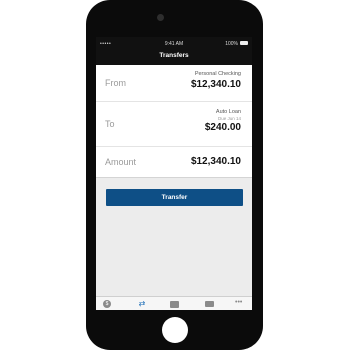 The height and width of the screenshot is (350, 350). I want to click on transfer-arrows-icon: ⇄, so click(142, 304).